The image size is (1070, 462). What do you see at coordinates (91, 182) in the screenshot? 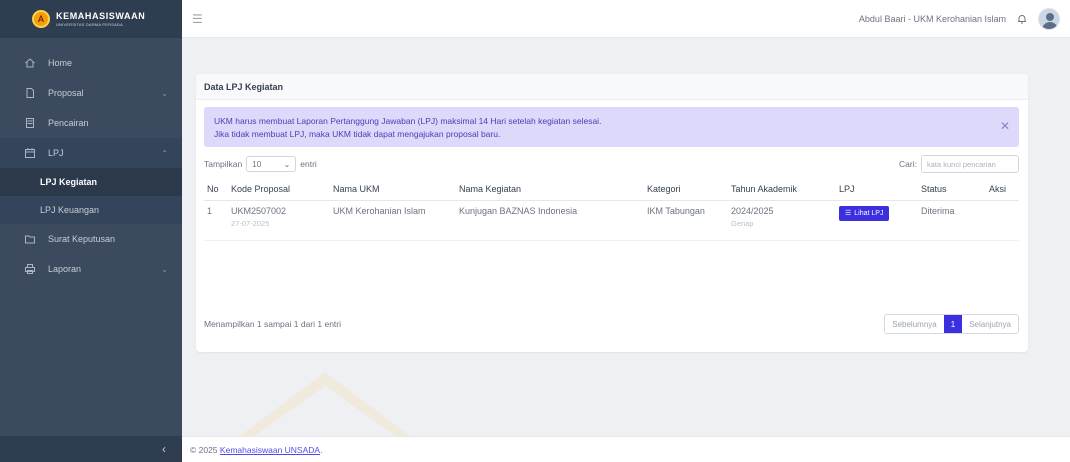
I see `sidebar-subitem-lpj-kegiatan: LPJ Kegiatan` at bounding box center [91, 182].